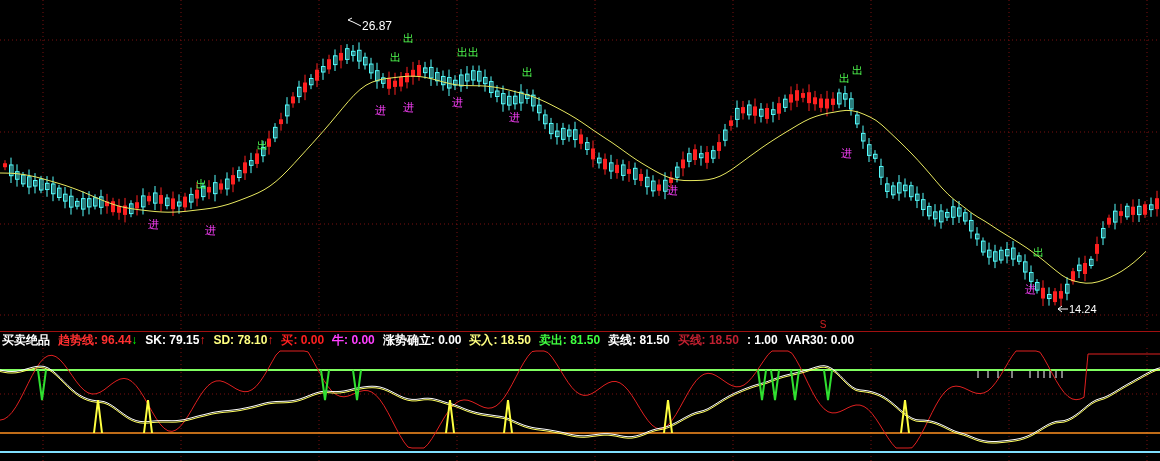  What do you see at coordinates (639, 340) in the screenshot?
I see `indicator-reading: 卖线: 81.50` at bounding box center [639, 340].